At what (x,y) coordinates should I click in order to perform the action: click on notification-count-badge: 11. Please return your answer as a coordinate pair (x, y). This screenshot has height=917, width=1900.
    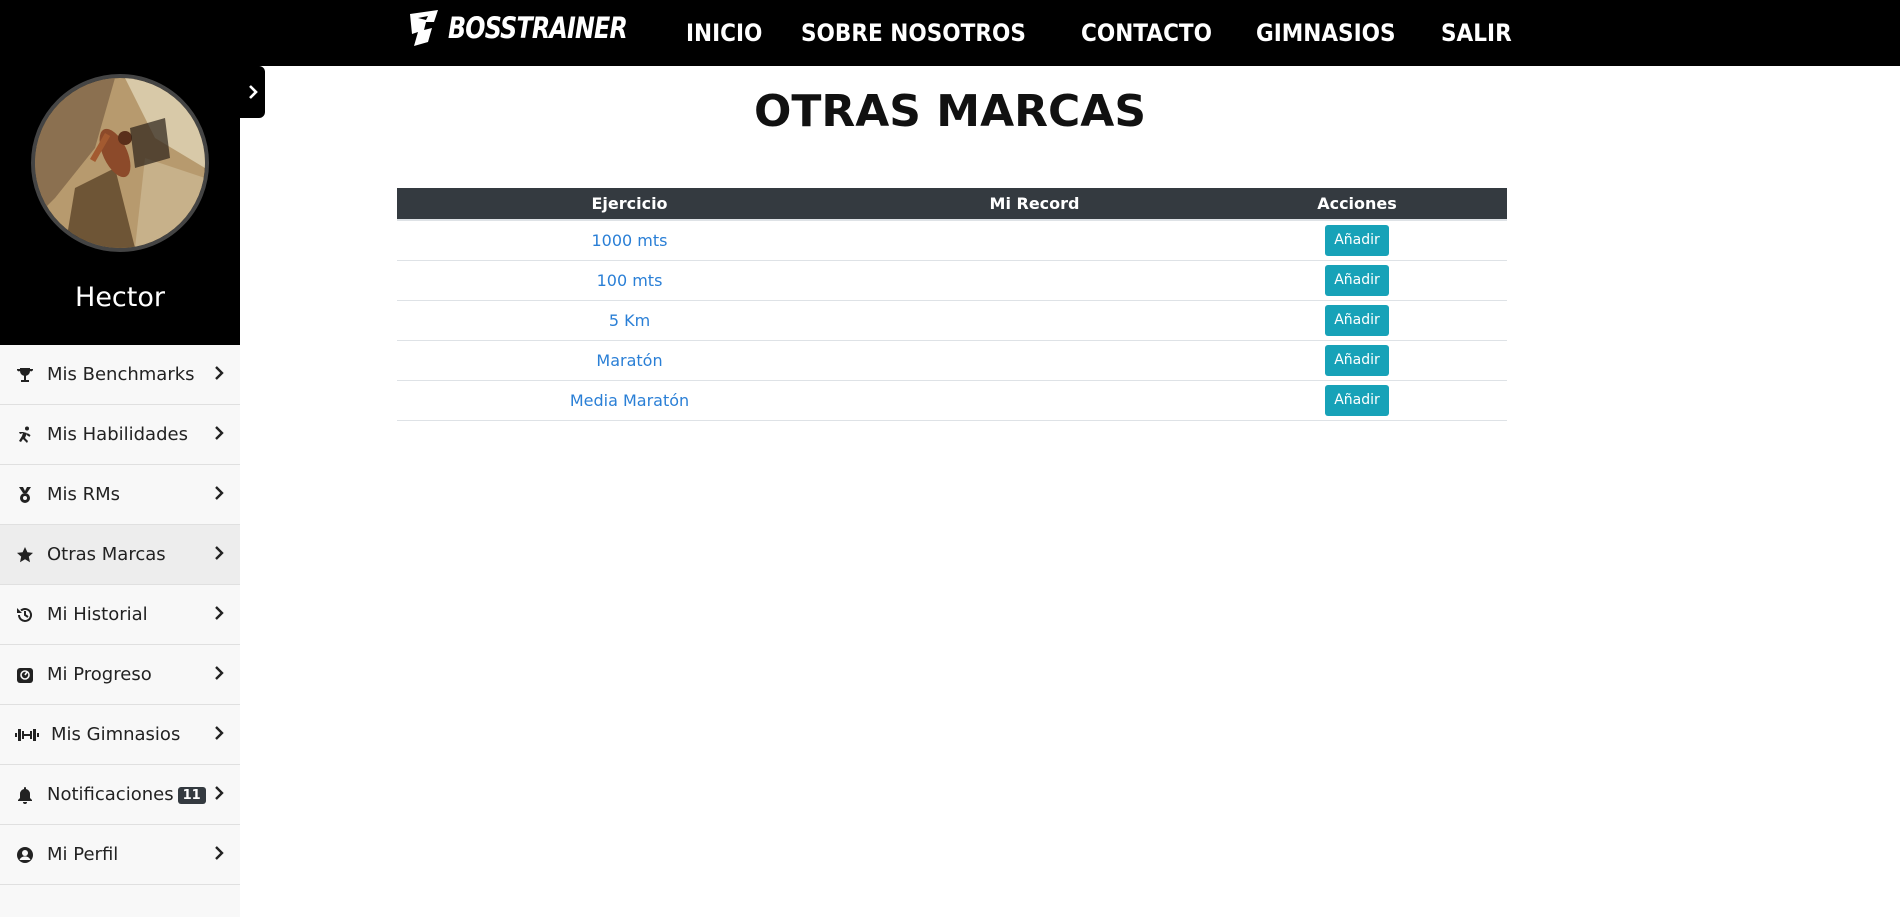
    Looking at the image, I should click on (191, 795).